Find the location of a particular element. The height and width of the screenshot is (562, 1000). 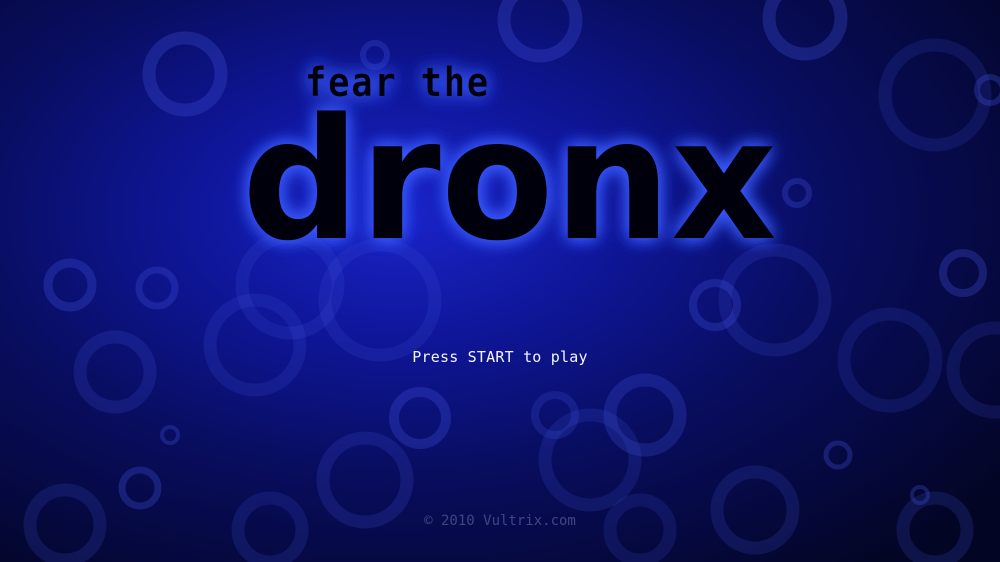

copyright-notice: © 2010 Vultrix.com is located at coordinates (500, 521).